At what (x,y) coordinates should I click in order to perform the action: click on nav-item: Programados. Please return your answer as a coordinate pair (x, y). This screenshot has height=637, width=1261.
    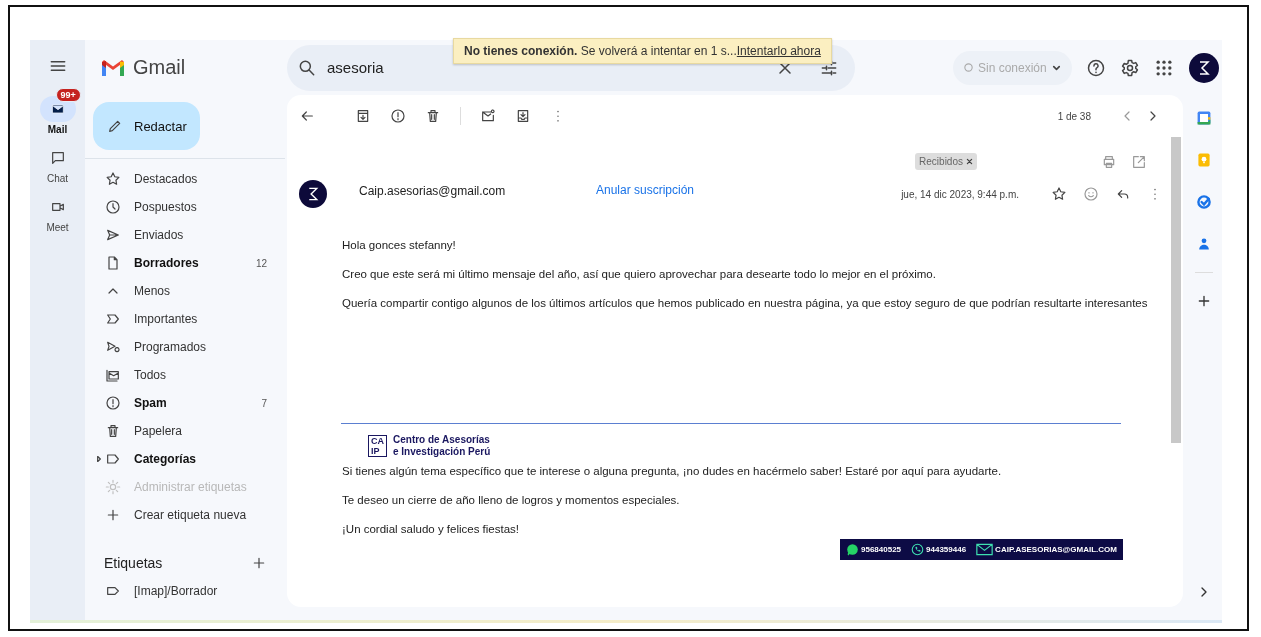
    Looking at the image, I should click on (185, 347).